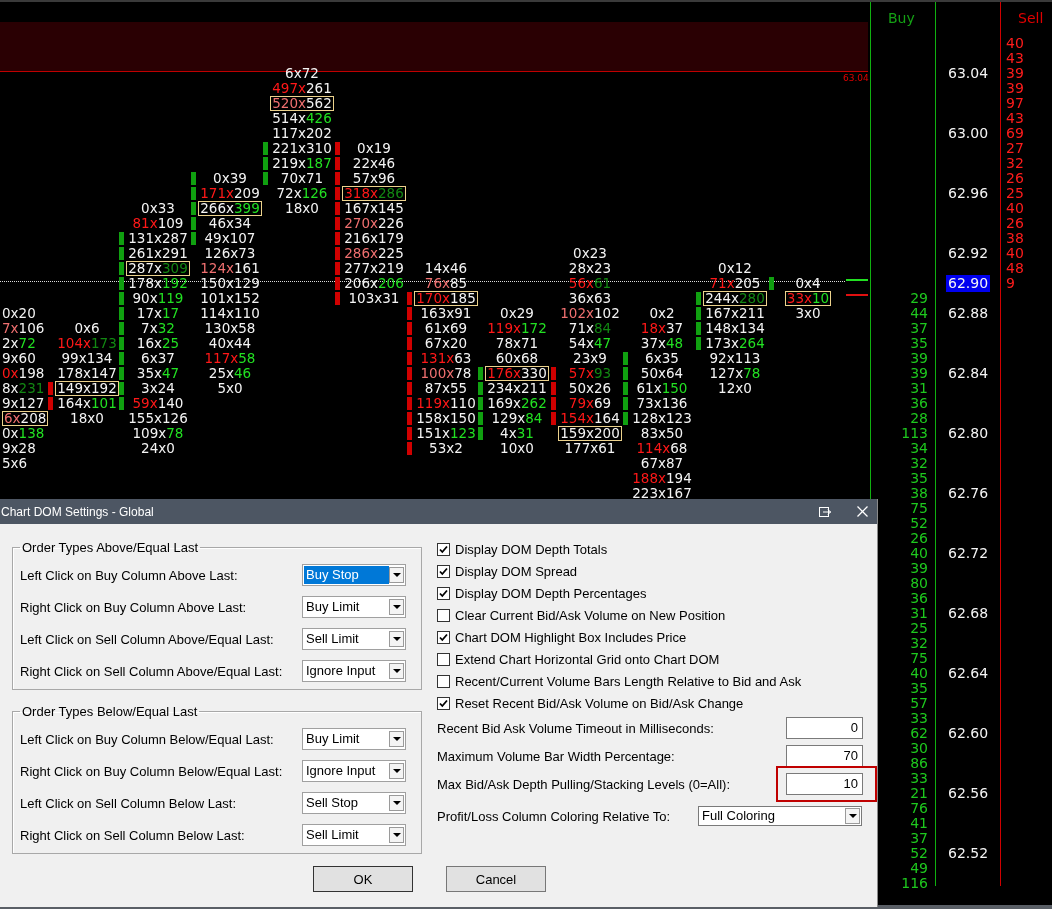  What do you see at coordinates (824, 784) in the screenshot?
I see `number-field: 10` at bounding box center [824, 784].